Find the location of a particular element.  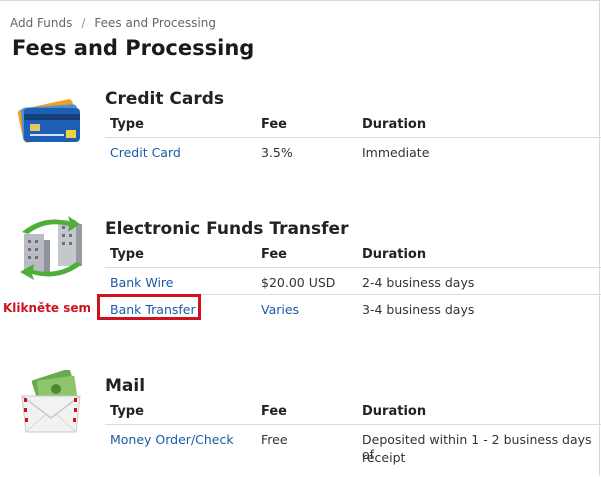

table-cell-duration: 2-4 business days is located at coordinates (418, 282).